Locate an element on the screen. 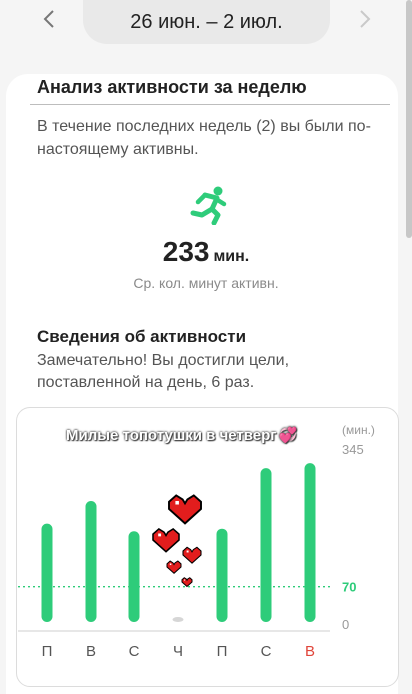  running-person-icon is located at coordinates (208, 205).